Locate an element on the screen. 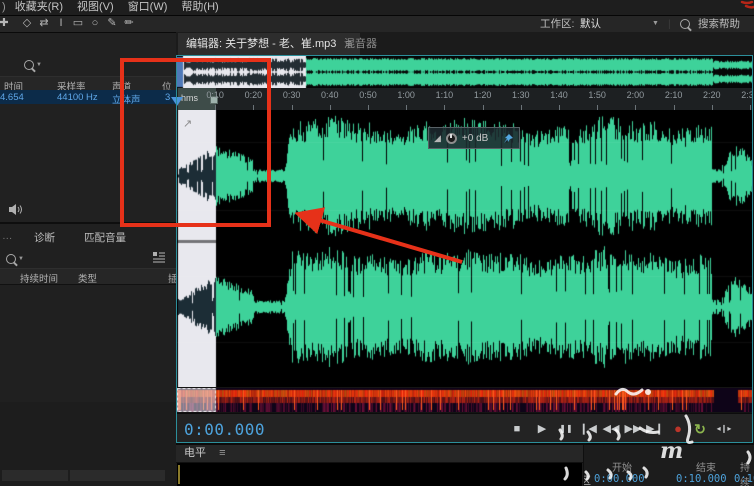  col-start: 开始 is located at coordinates (622, 468).